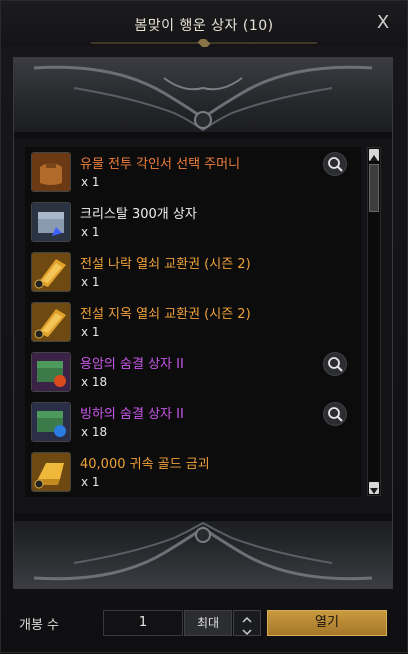 This screenshot has width=408, height=654. Describe the element at coordinates (193, 372) in the screenshot. I see `reward-item: 용암의 숨결 상자 II x 18` at that location.